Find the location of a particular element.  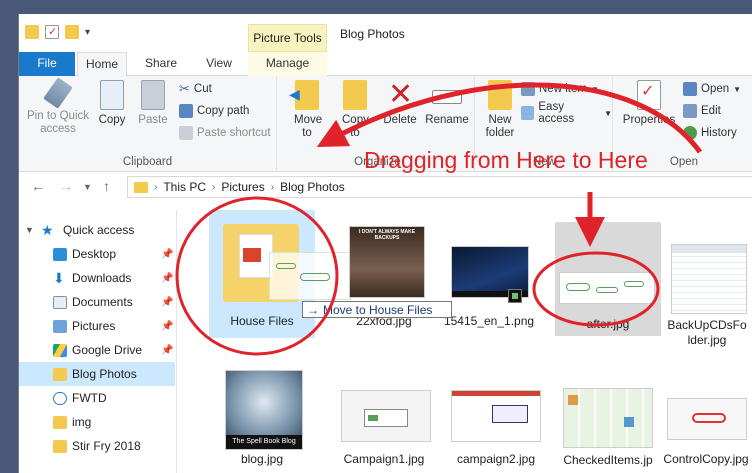

nav-item-label: Stir Fry 2018 is located at coordinates (106, 446).